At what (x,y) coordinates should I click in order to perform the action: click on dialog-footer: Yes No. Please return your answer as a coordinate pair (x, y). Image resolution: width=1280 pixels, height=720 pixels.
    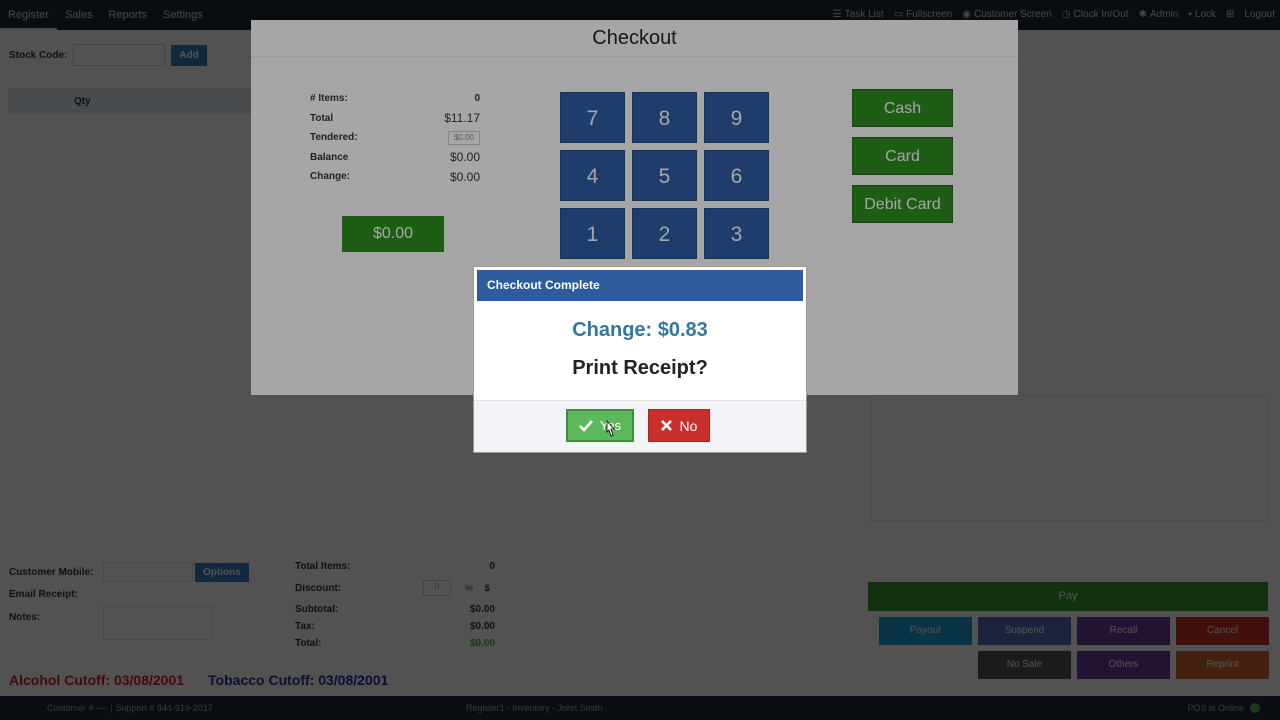
    Looking at the image, I should click on (640, 426).